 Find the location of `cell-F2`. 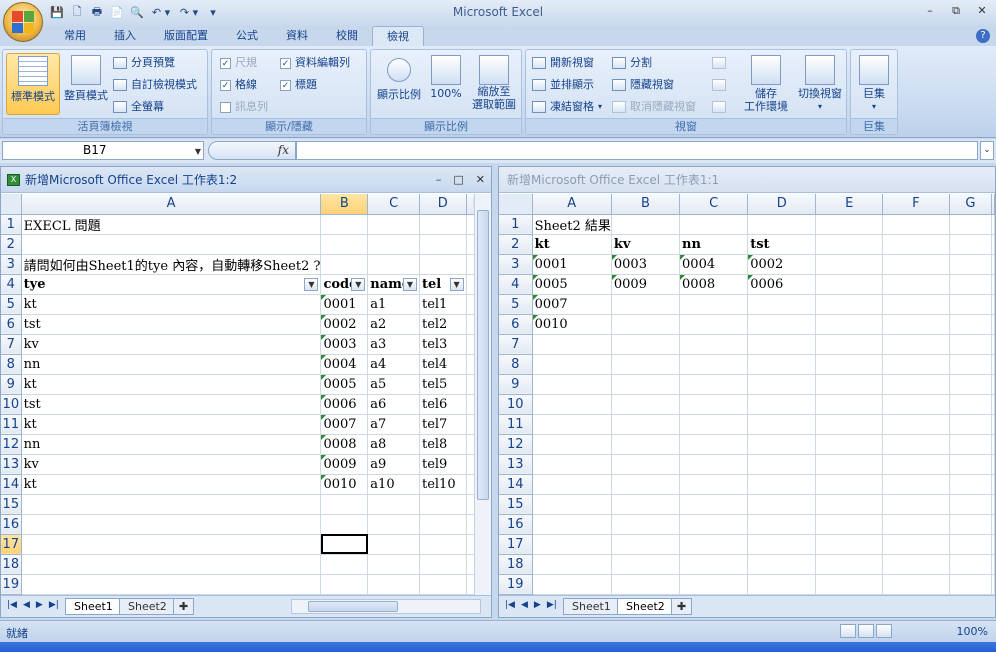

cell-F2 is located at coordinates (916, 244).